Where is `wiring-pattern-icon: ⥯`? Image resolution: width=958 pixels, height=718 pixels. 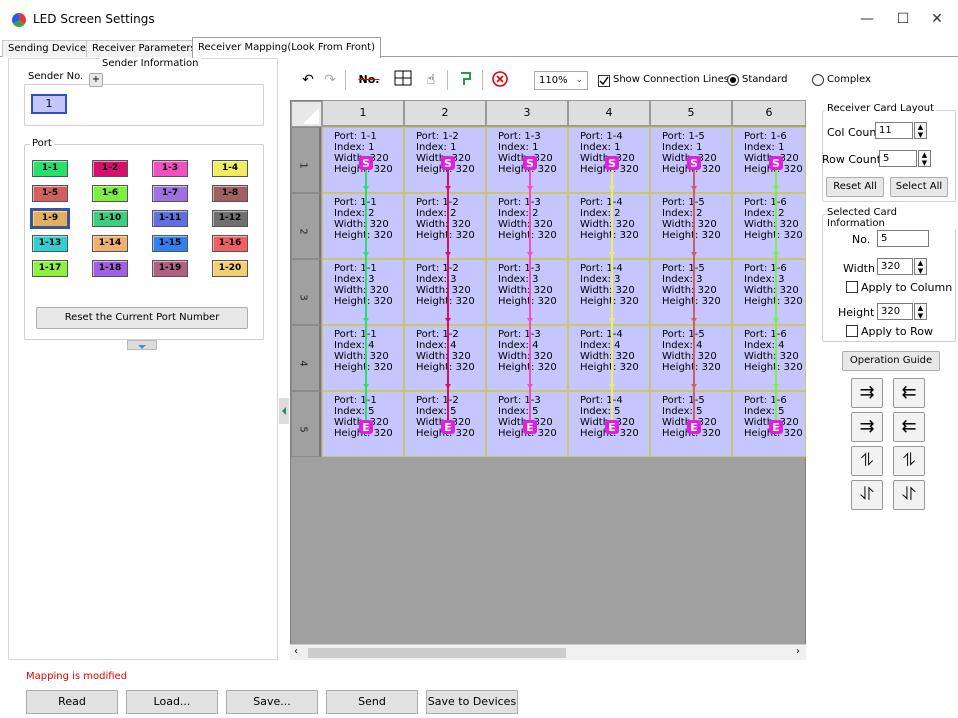 wiring-pattern-icon: ⥯ is located at coordinates (909, 495).